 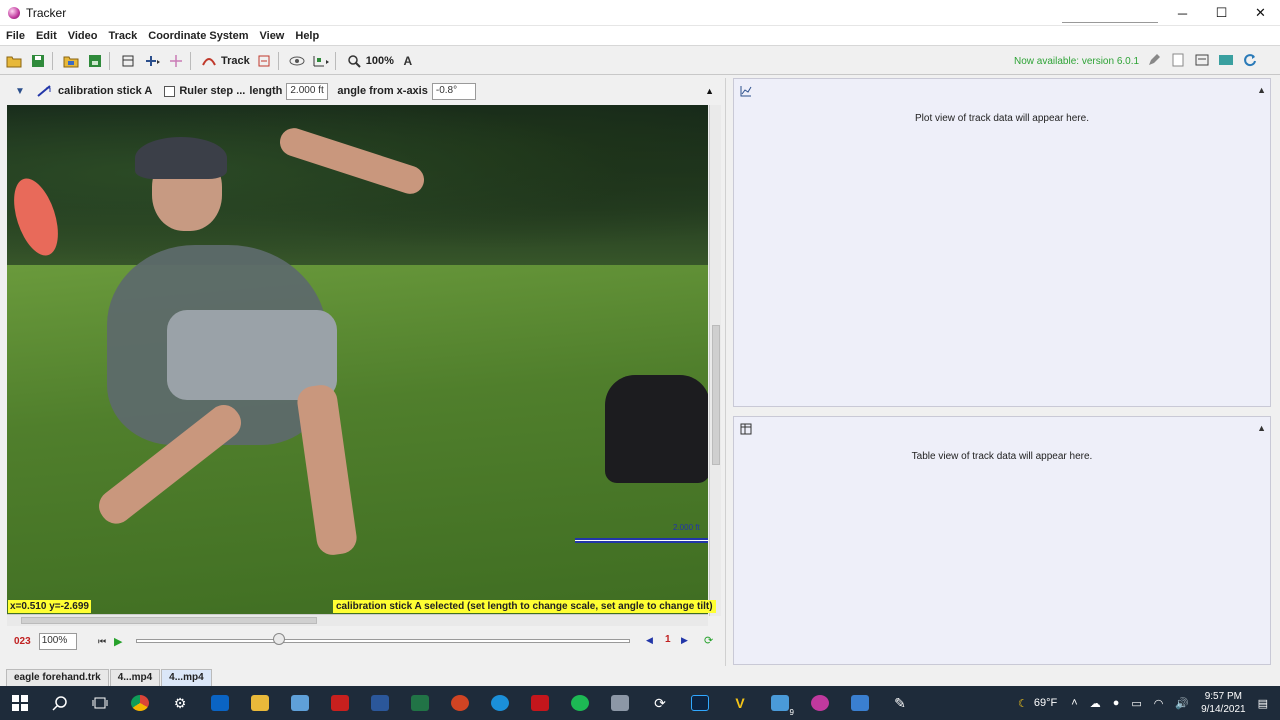 I want to click on sync-icon: ⟳, so click(x=660, y=703).